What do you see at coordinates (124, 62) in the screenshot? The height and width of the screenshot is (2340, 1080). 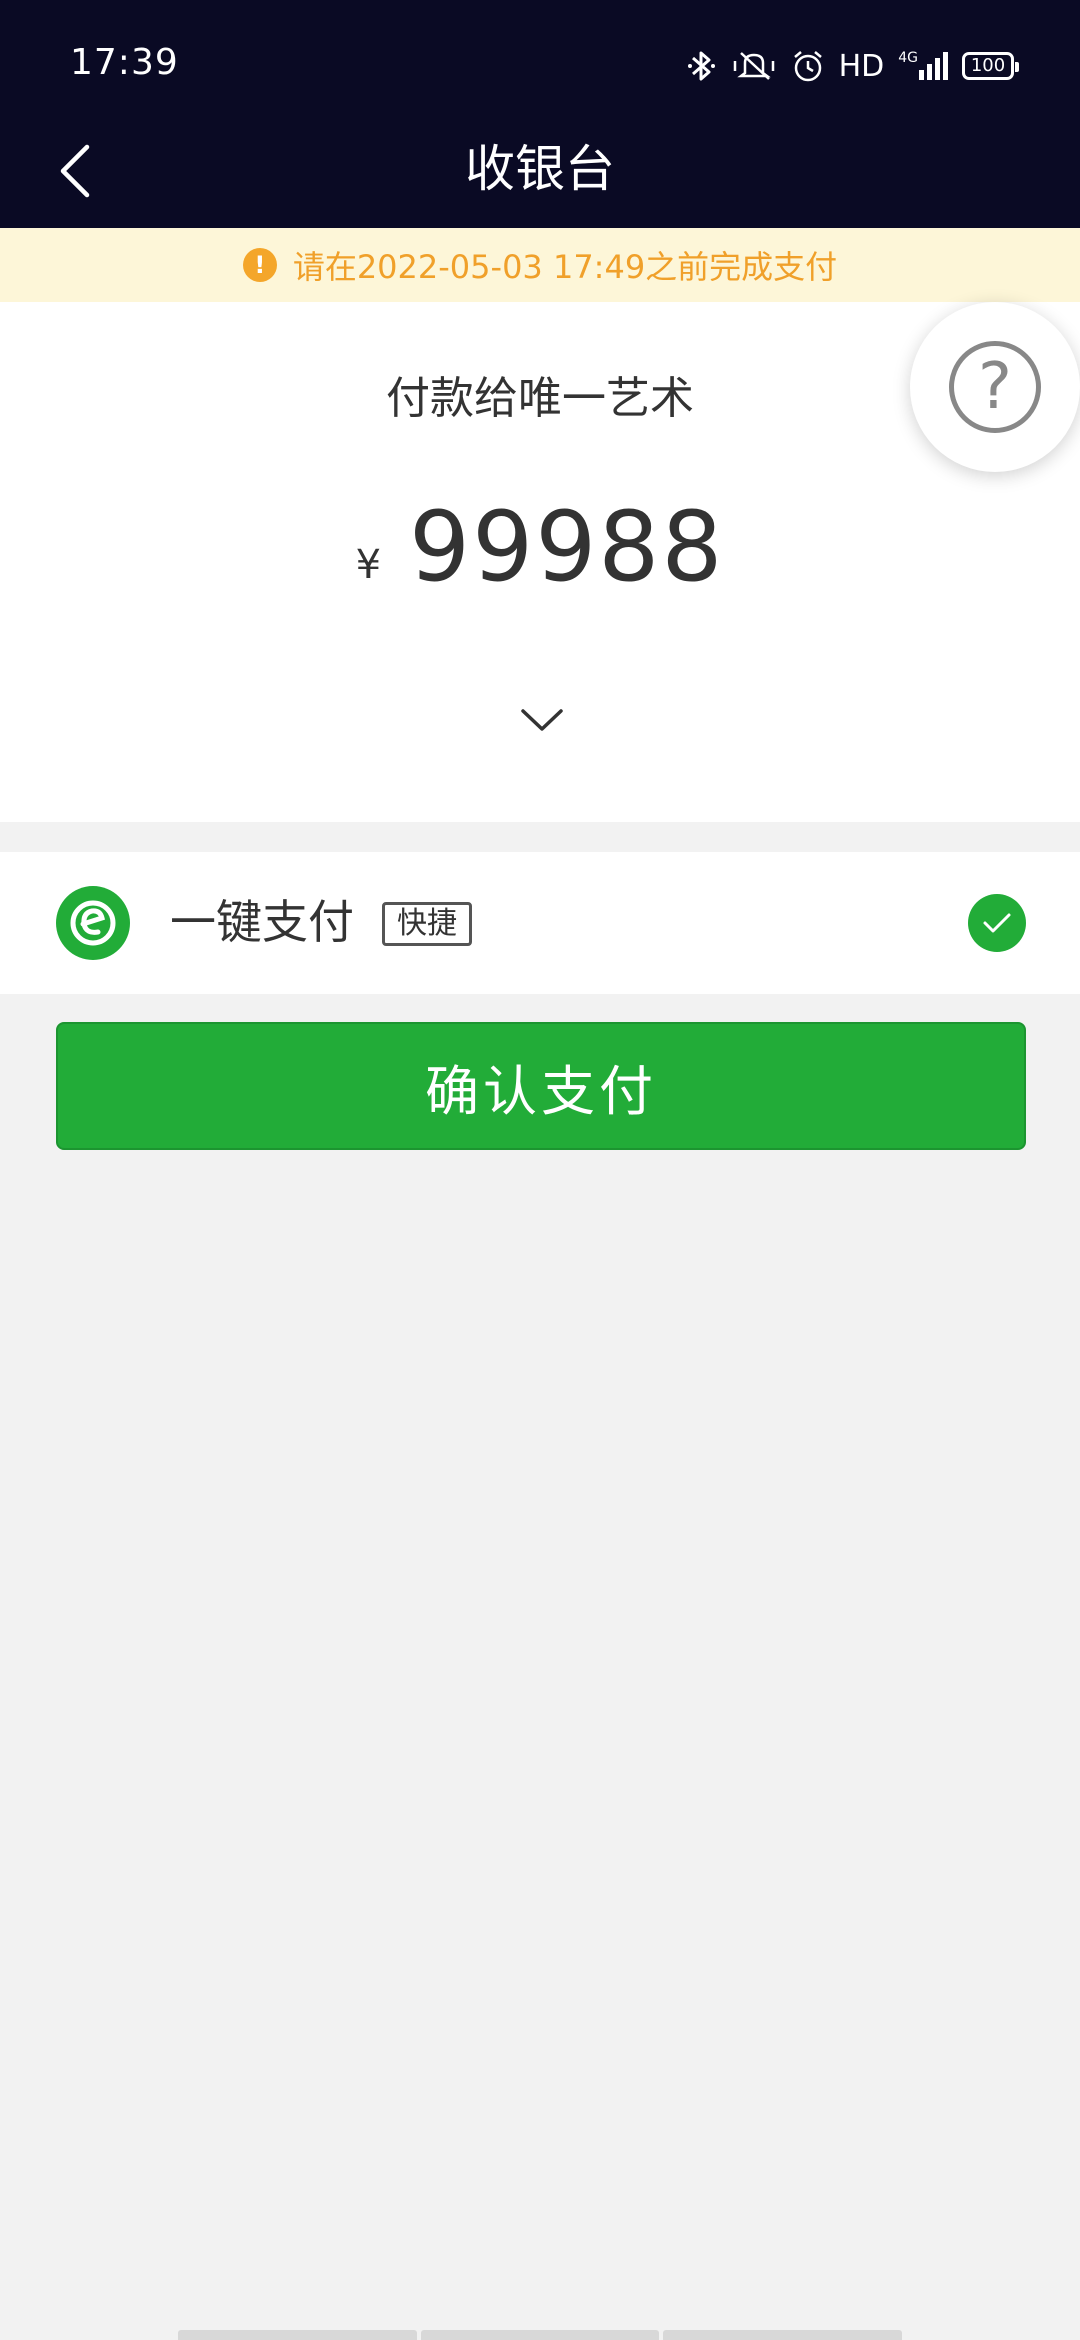 I see `status-time: 17:39` at bounding box center [124, 62].